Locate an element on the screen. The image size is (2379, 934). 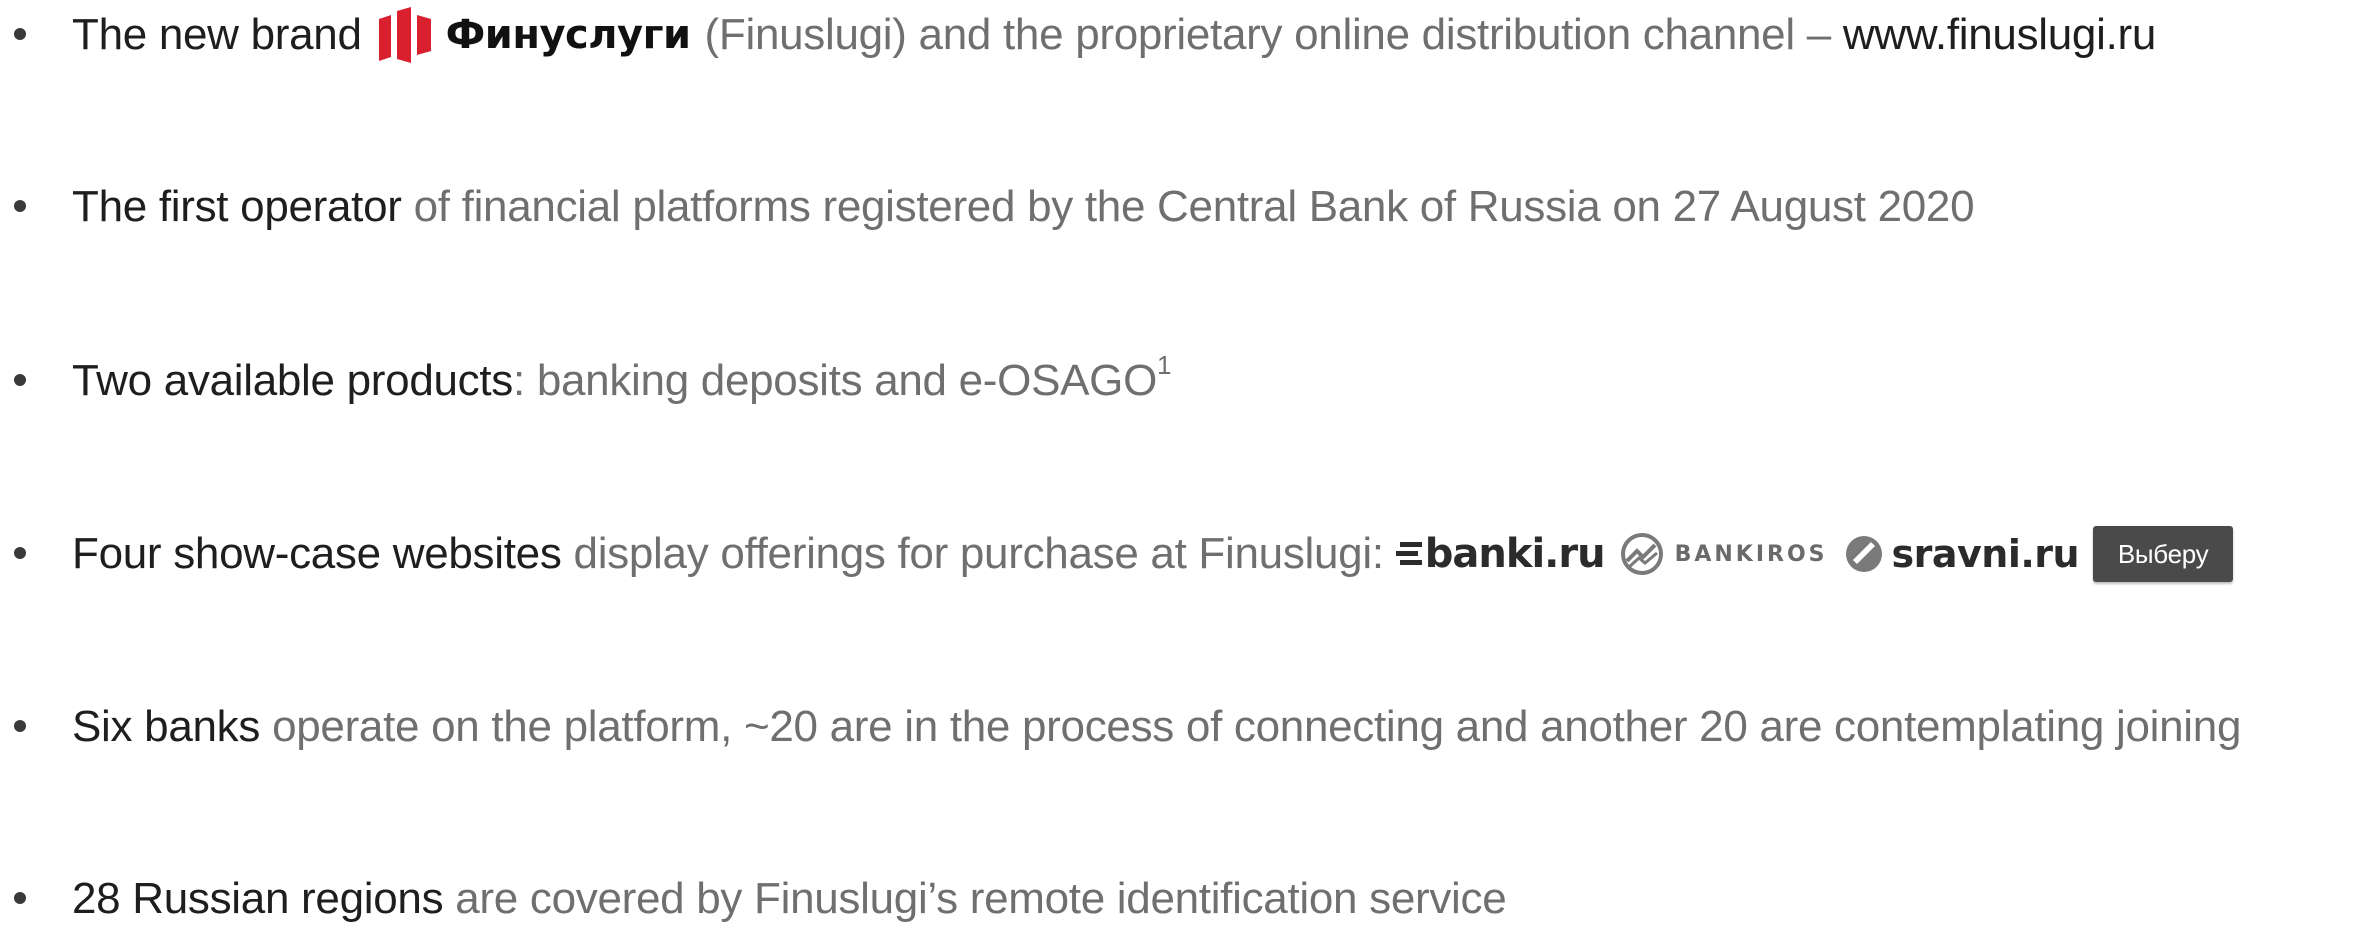
finuslugi-mark-icon is located at coordinates (404, 35).